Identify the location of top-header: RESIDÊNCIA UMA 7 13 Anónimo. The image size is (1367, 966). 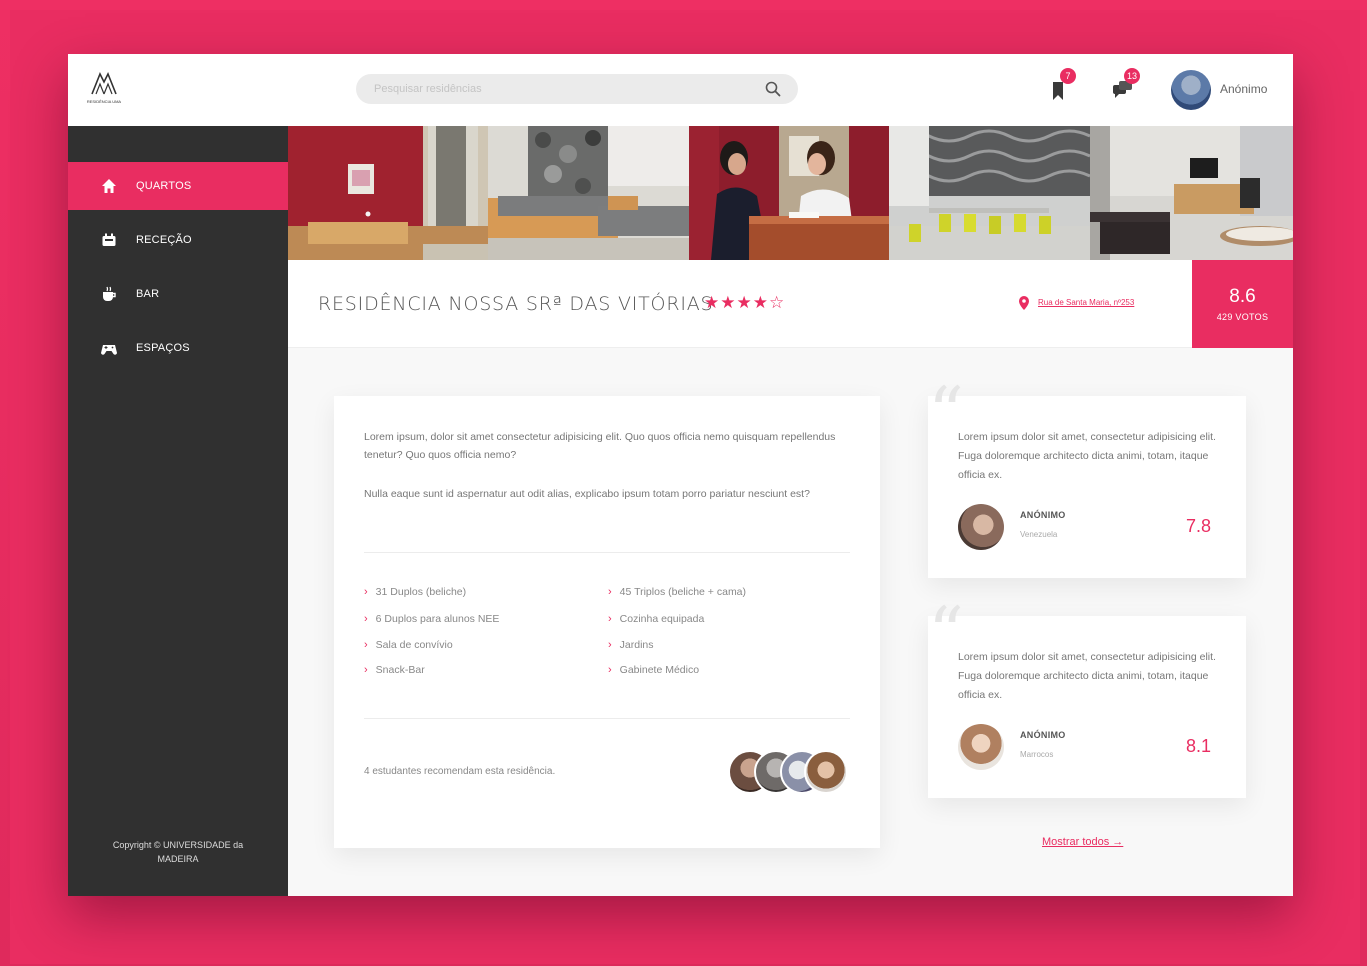
(680, 90).